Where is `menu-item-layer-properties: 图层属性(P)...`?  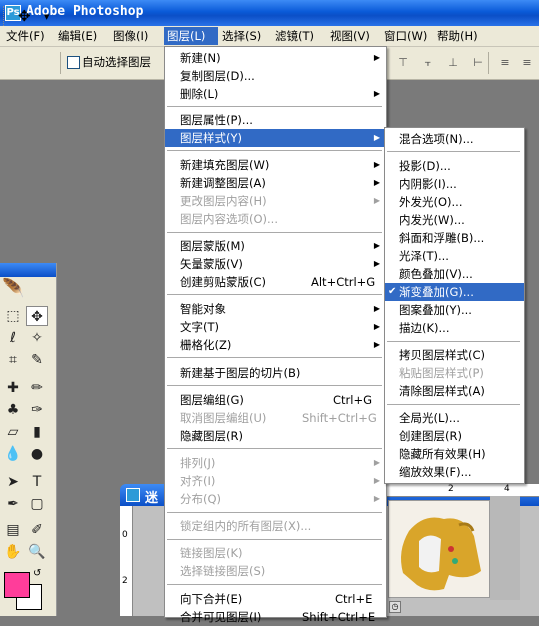
menu-item-layer-properties: 图层属性(P)... is located at coordinates (275, 120).